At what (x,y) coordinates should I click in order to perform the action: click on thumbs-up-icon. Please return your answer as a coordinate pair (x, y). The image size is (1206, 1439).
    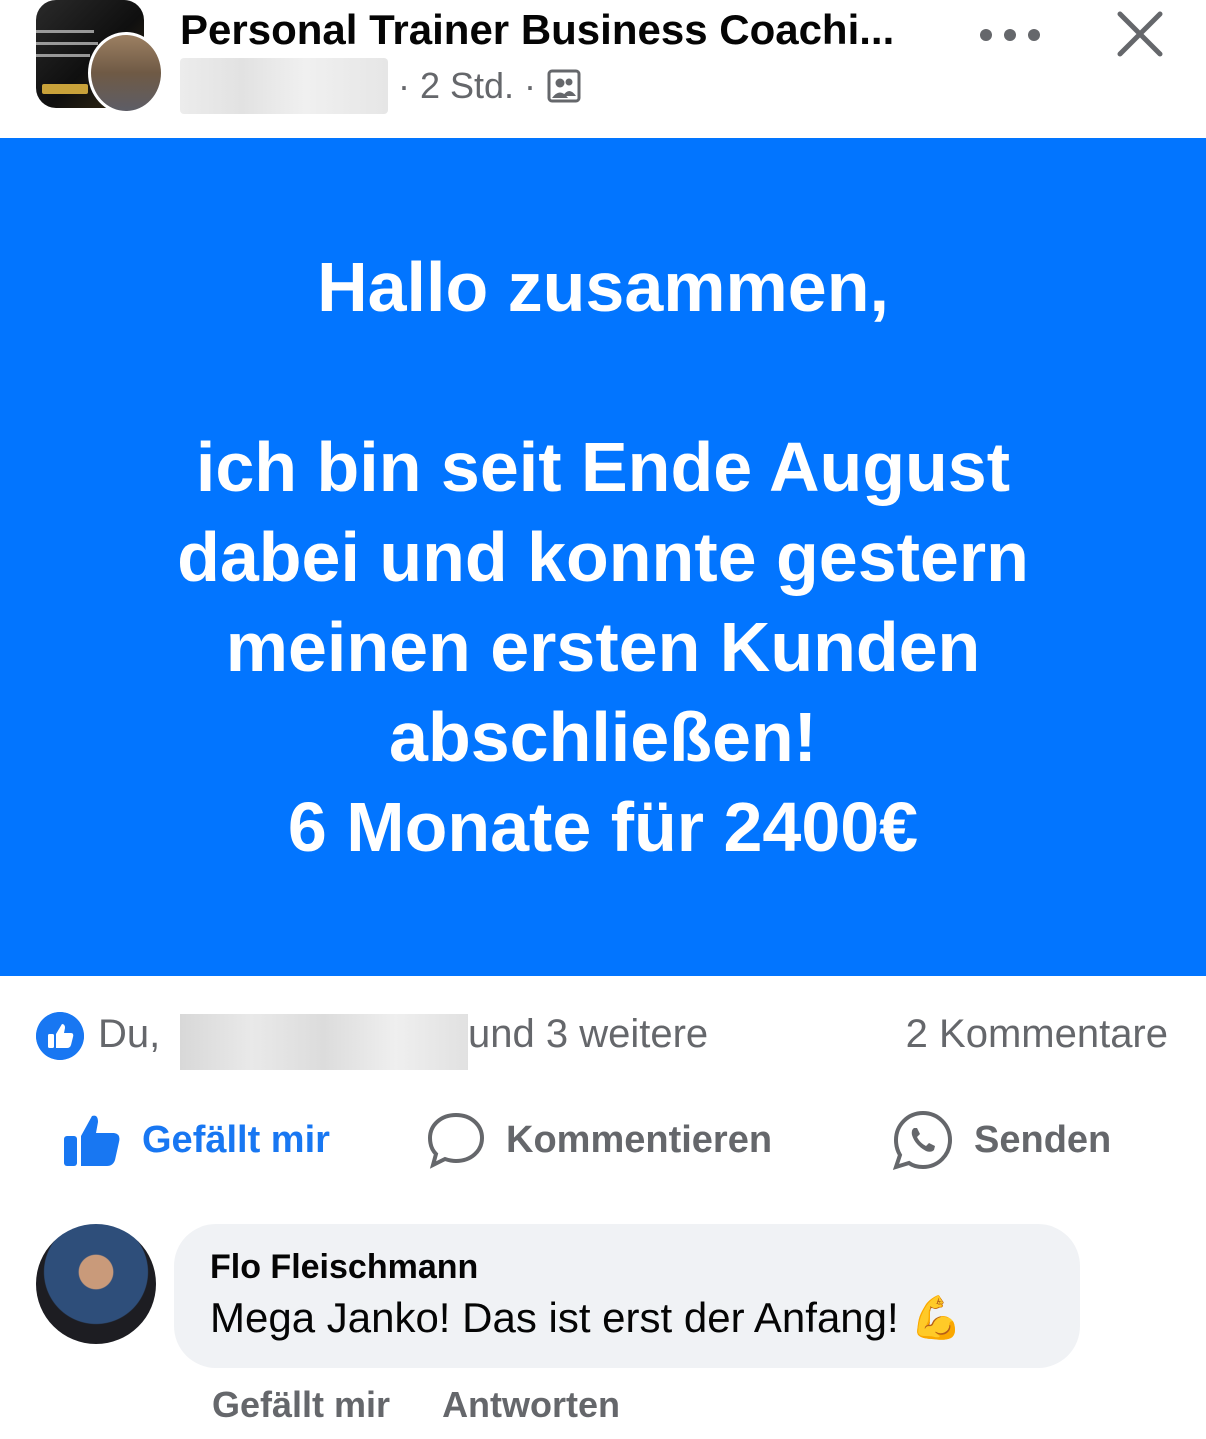
    Looking at the image, I should click on (92, 1140).